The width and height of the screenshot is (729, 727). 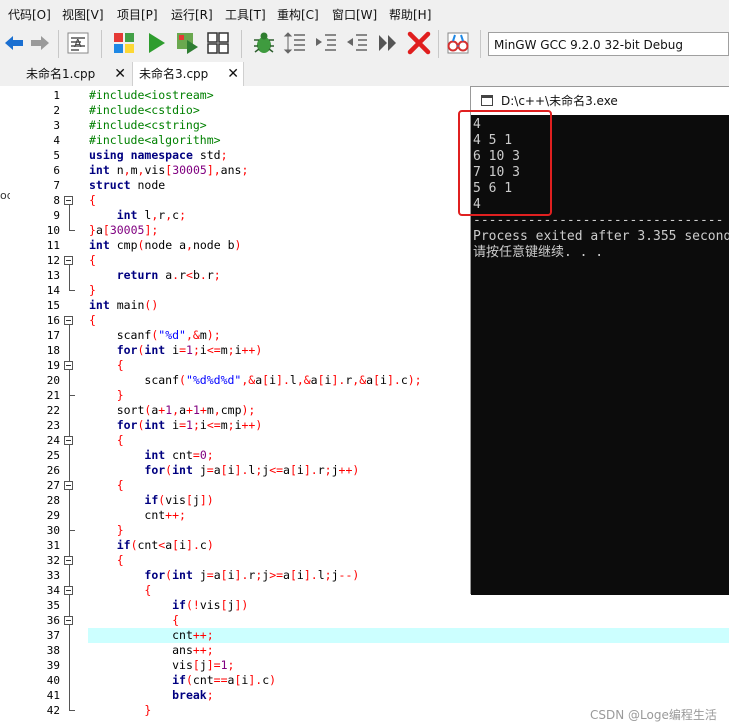 I want to click on tab-file-3: 未命名3.cpp ✕, so click(x=188, y=74).